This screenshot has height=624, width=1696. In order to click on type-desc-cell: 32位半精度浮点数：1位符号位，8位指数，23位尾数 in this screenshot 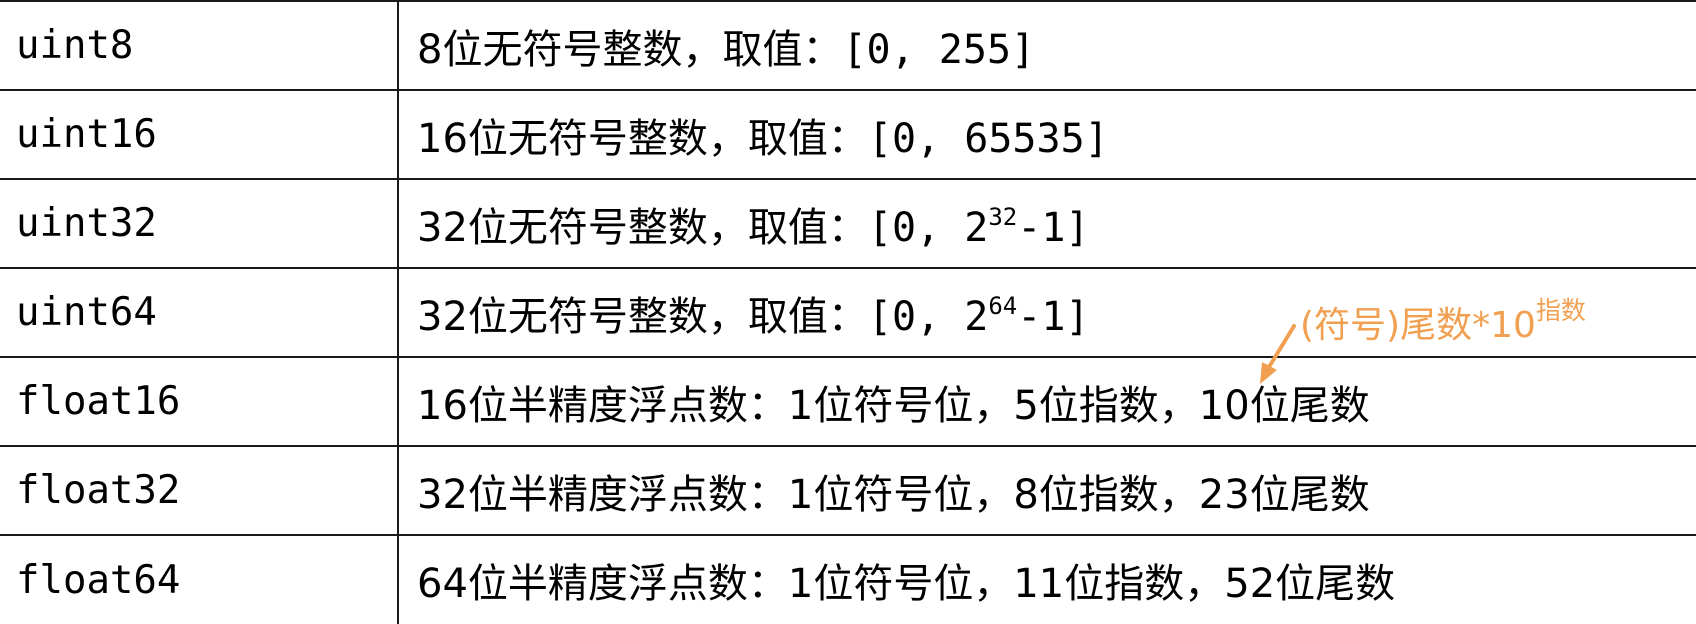, I will do `click(1047, 491)`.